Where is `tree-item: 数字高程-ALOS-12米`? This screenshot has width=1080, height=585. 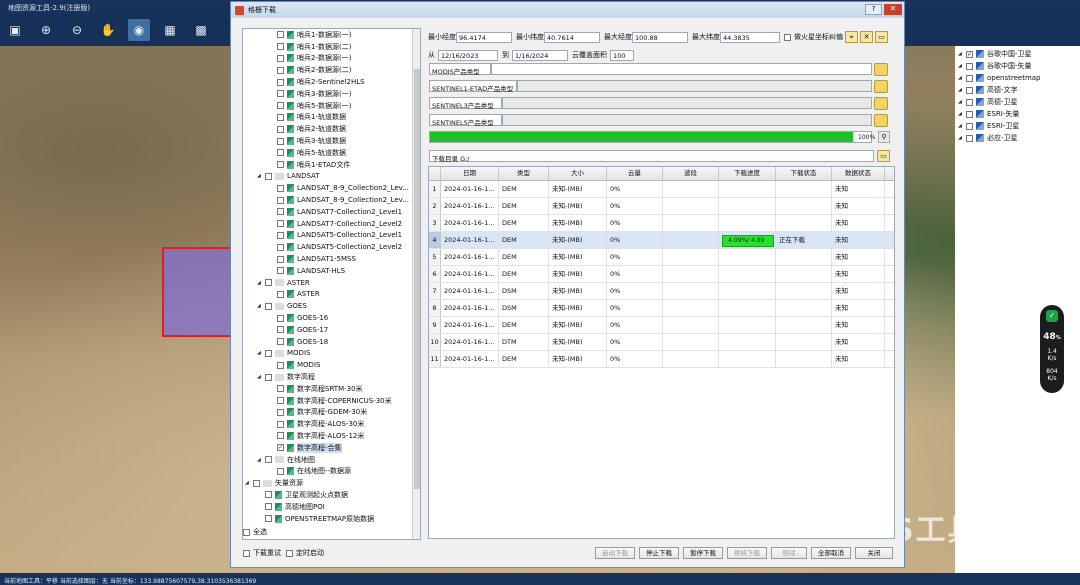 tree-item: 数字高程-ALOS-12米 is located at coordinates (331, 436).